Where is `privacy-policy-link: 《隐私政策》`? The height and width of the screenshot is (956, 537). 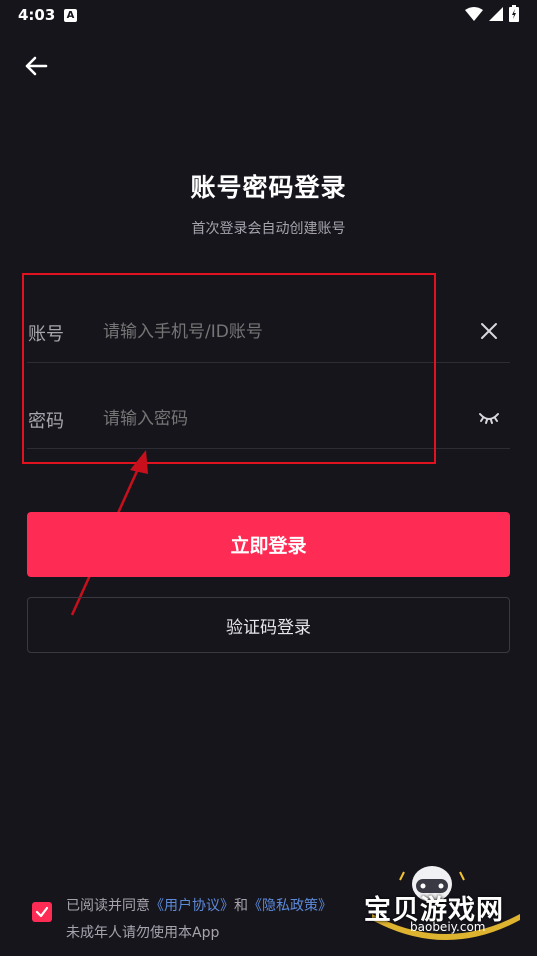
privacy-policy-link: 《隐私政策》 is located at coordinates (290, 906).